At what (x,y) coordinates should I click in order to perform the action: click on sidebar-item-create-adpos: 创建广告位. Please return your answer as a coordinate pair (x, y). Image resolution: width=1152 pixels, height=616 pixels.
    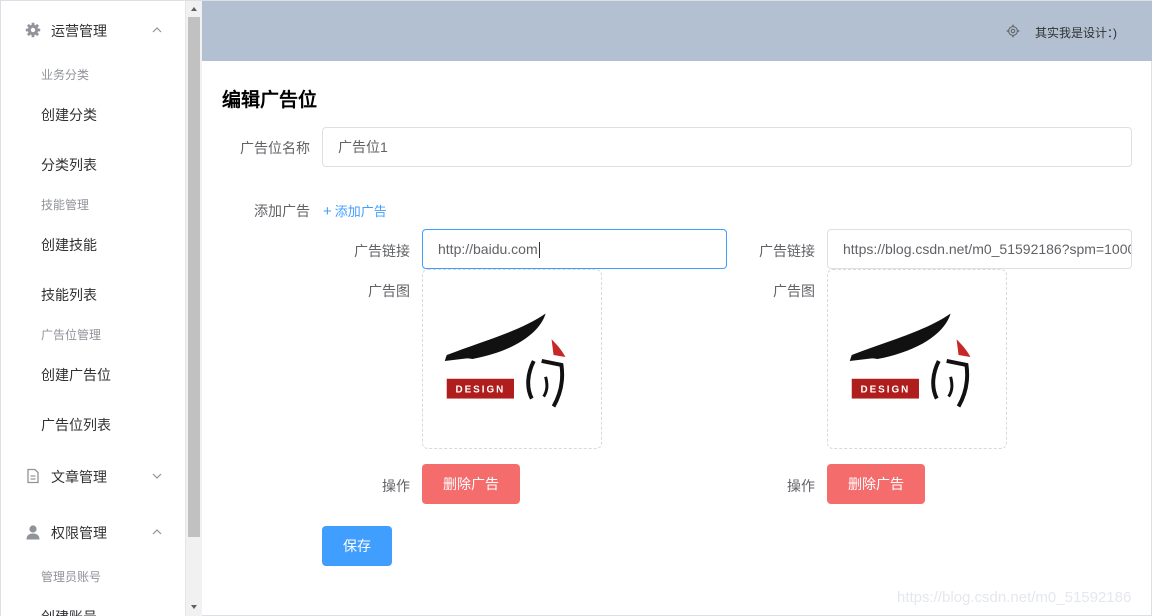
    Looking at the image, I should click on (93, 374).